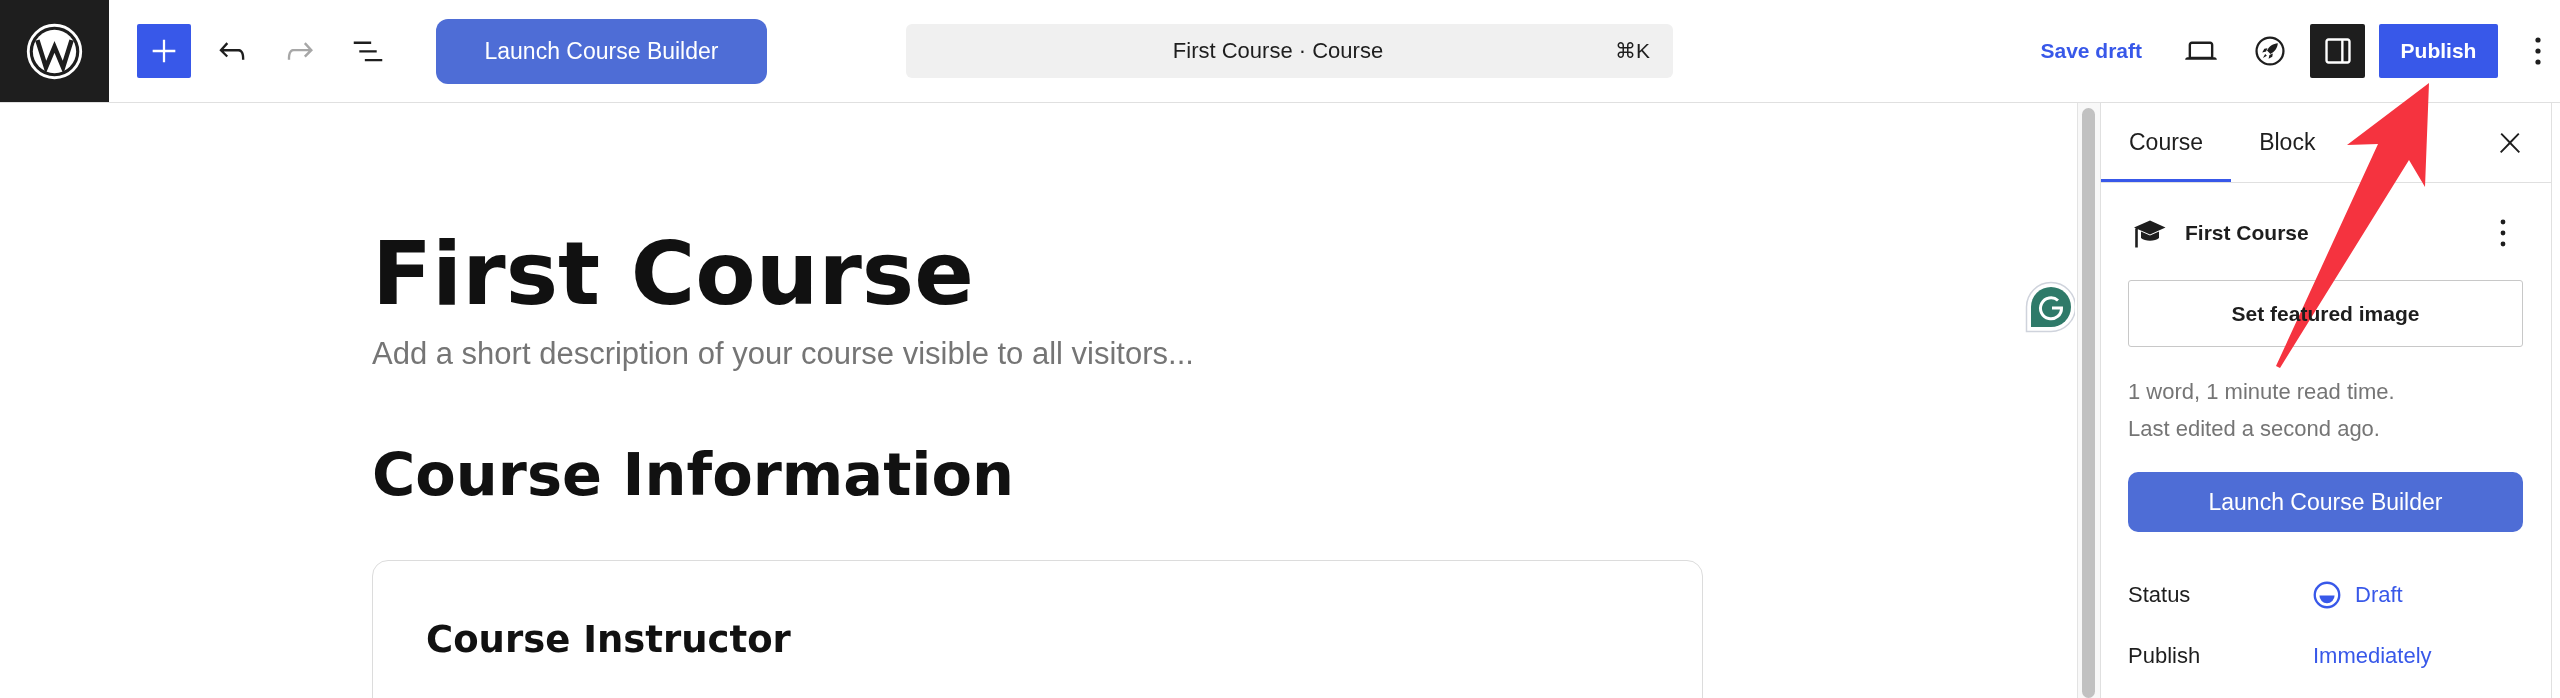  Describe the element at coordinates (608, 639) in the screenshot. I see `card-title: Course Instructor` at that location.